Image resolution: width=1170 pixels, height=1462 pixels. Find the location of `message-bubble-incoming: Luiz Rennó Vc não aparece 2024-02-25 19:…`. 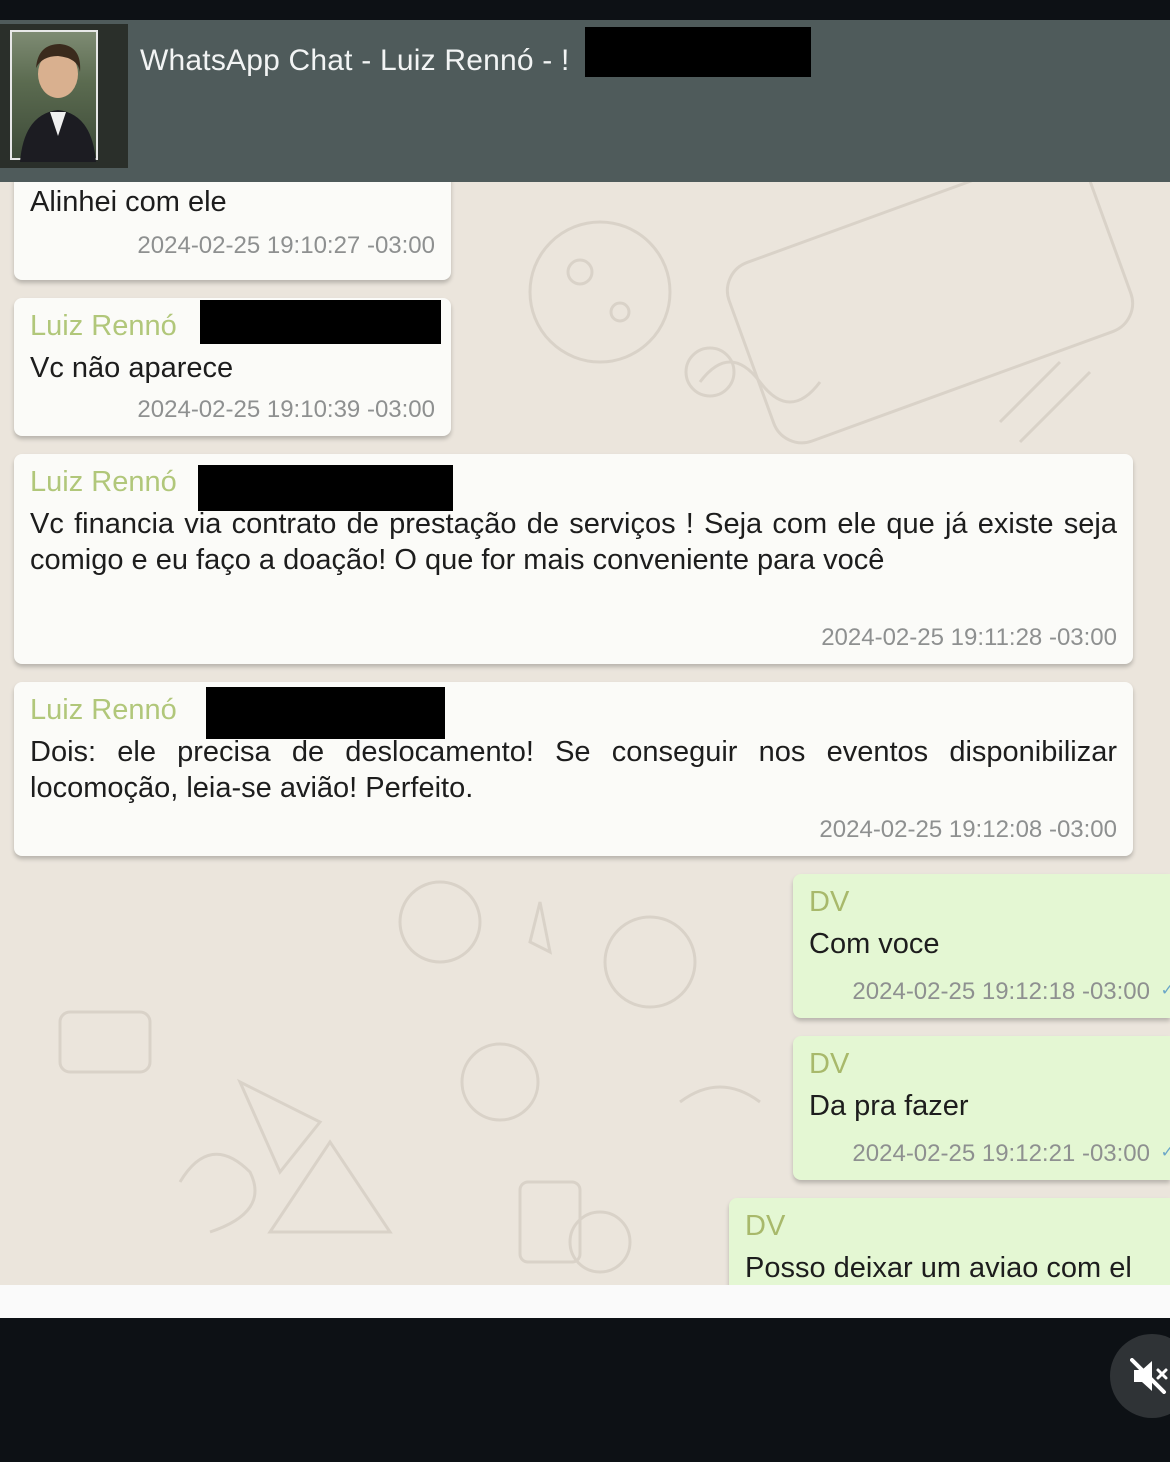

message-bubble-incoming: Luiz Rennó Vc não aparece 2024-02-25 19:… is located at coordinates (232, 367).